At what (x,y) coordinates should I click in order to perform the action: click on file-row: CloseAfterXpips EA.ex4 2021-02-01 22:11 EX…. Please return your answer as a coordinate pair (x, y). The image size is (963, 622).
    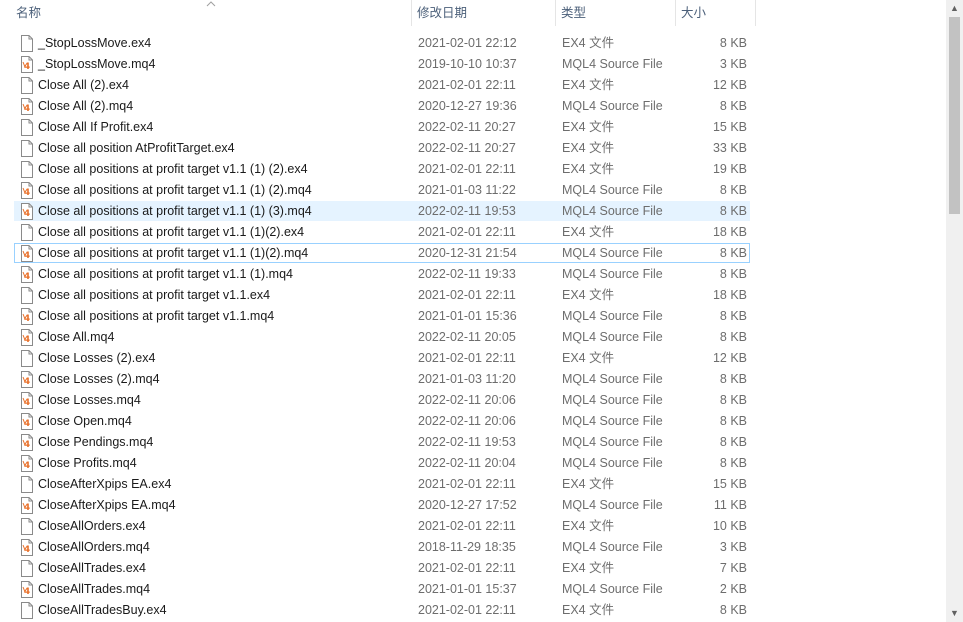
    Looking at the image, I should click on (382, 484).